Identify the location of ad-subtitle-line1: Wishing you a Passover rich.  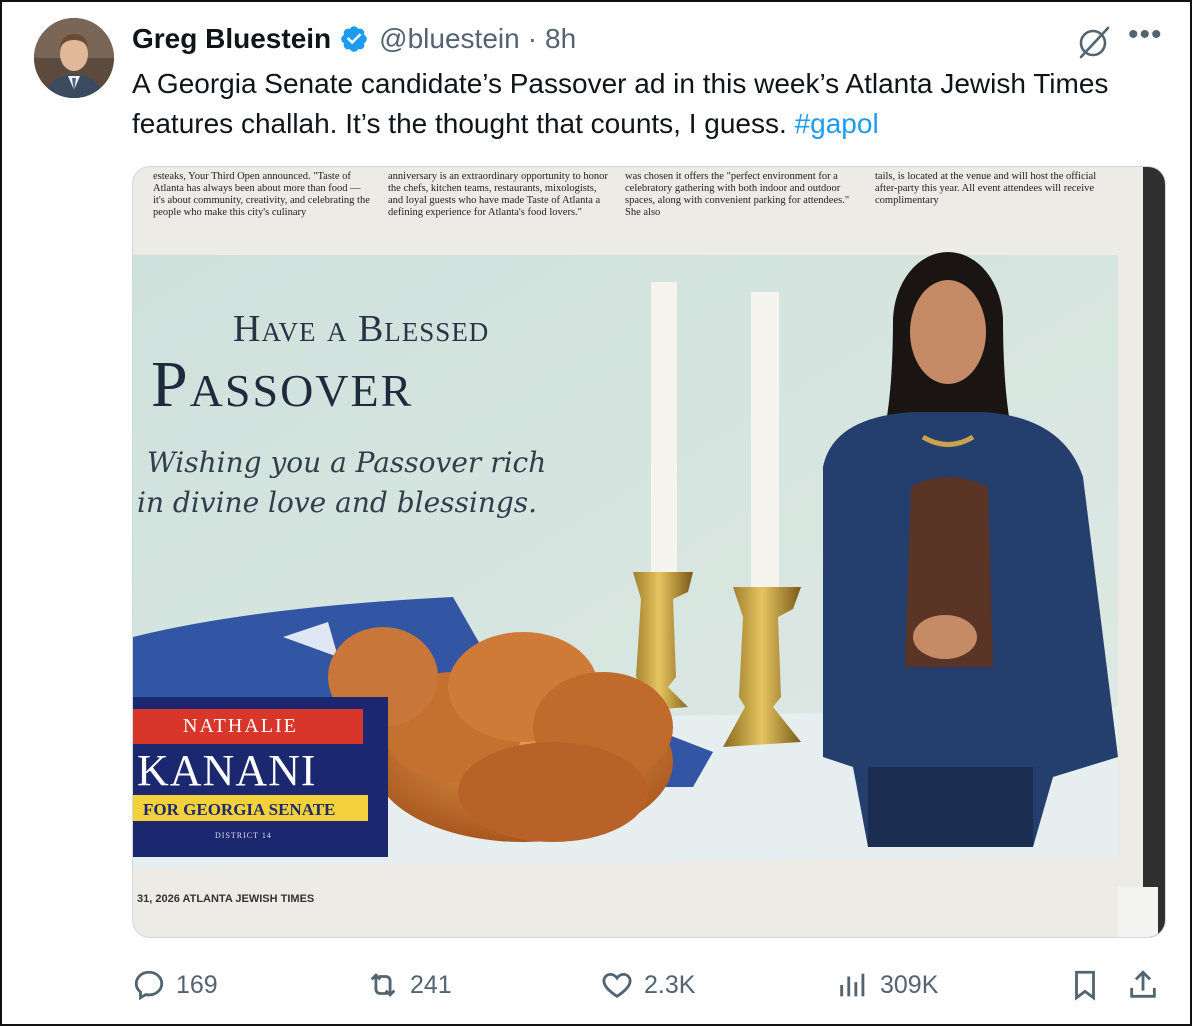
(347, 462).